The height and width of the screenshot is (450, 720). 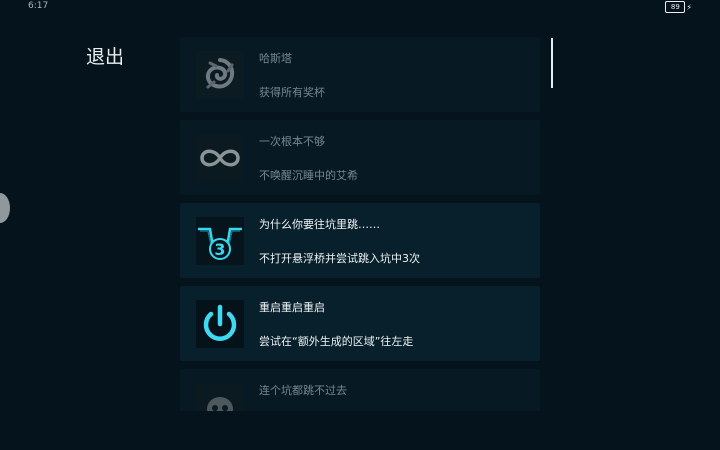 I want to click on achievement-description: 获得所有奖杯, so click(x=292, y=92).